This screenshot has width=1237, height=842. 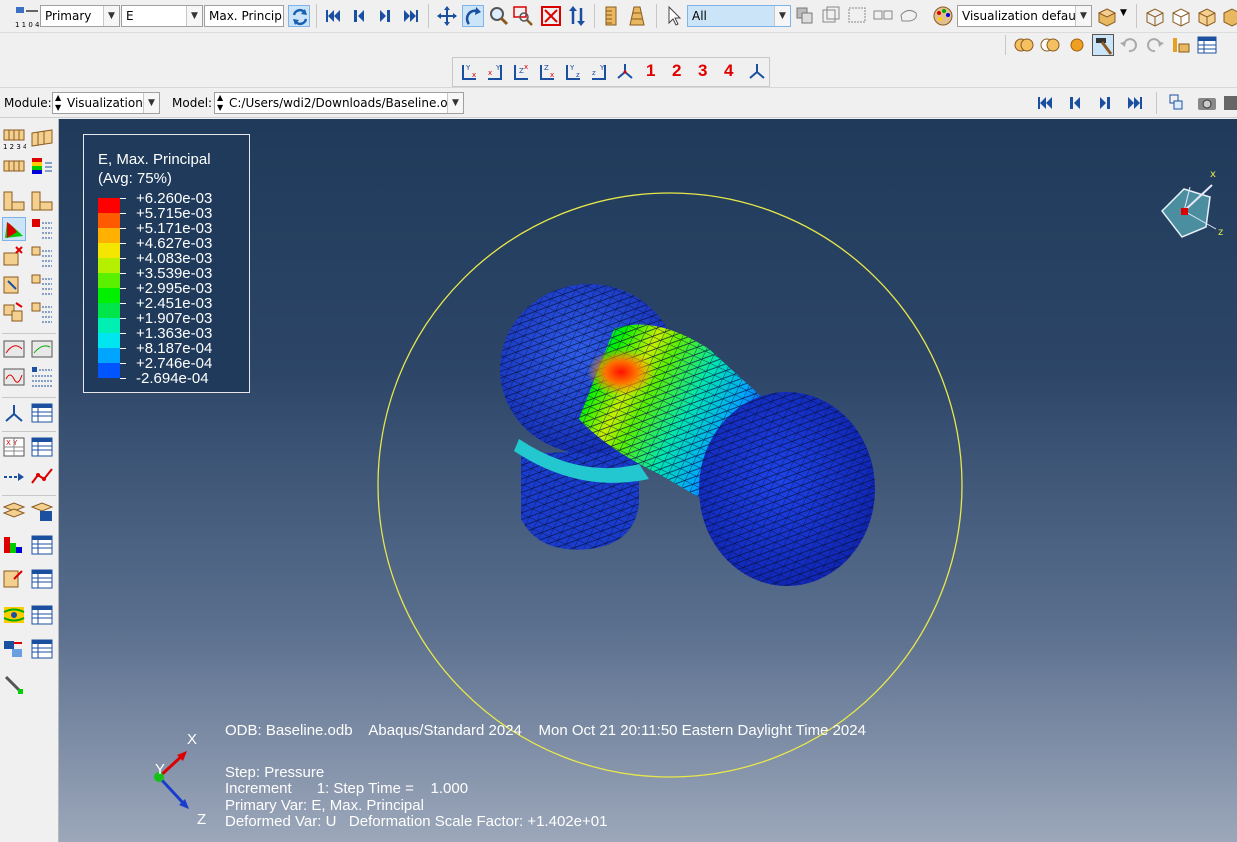 I want to click on stream-manager-icon, so click(x=42, y=615).